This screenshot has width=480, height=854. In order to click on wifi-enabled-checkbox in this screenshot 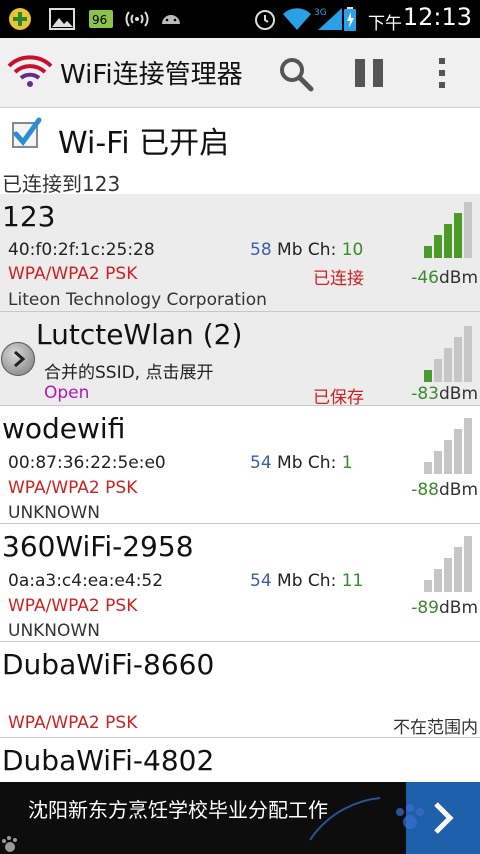, I will do `click(27, 132)`.